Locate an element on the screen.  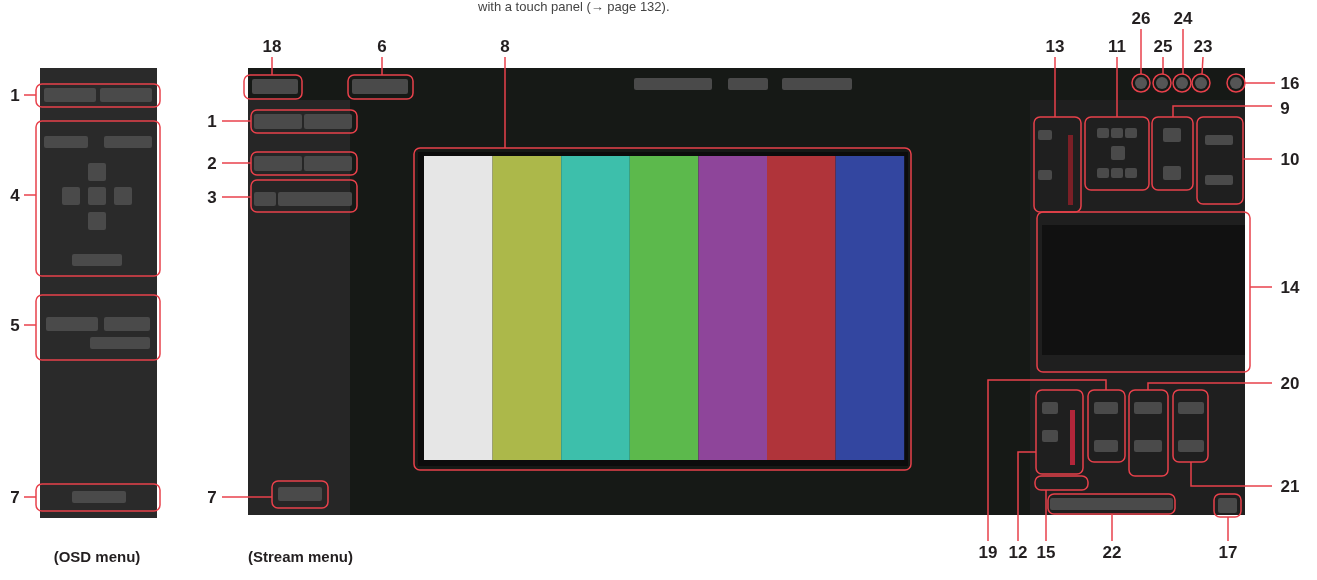
callout-number: 26 is located at coordinates (1141, 18).